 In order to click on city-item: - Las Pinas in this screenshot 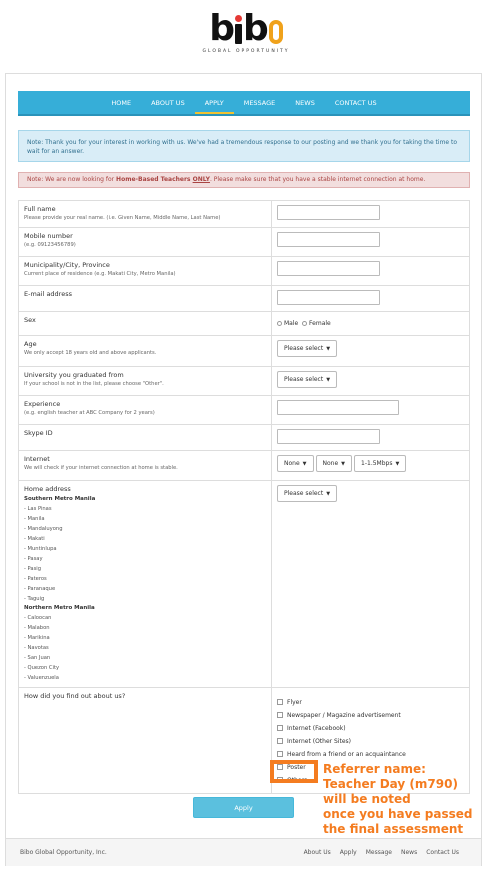, I will do `click(38, 509)`.